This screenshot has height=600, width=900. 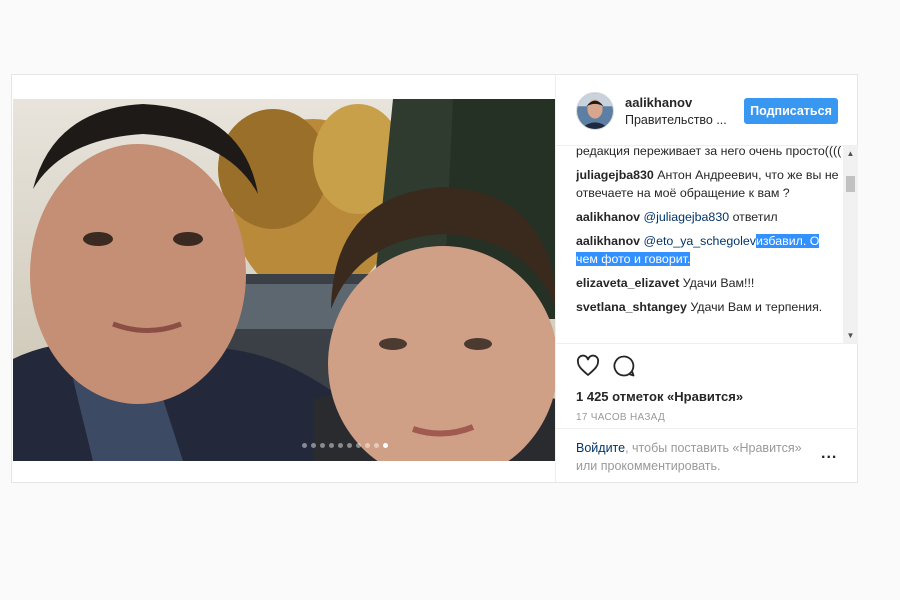 I want to click on comment-username: juliagejba830, so click(x=615, y=175).